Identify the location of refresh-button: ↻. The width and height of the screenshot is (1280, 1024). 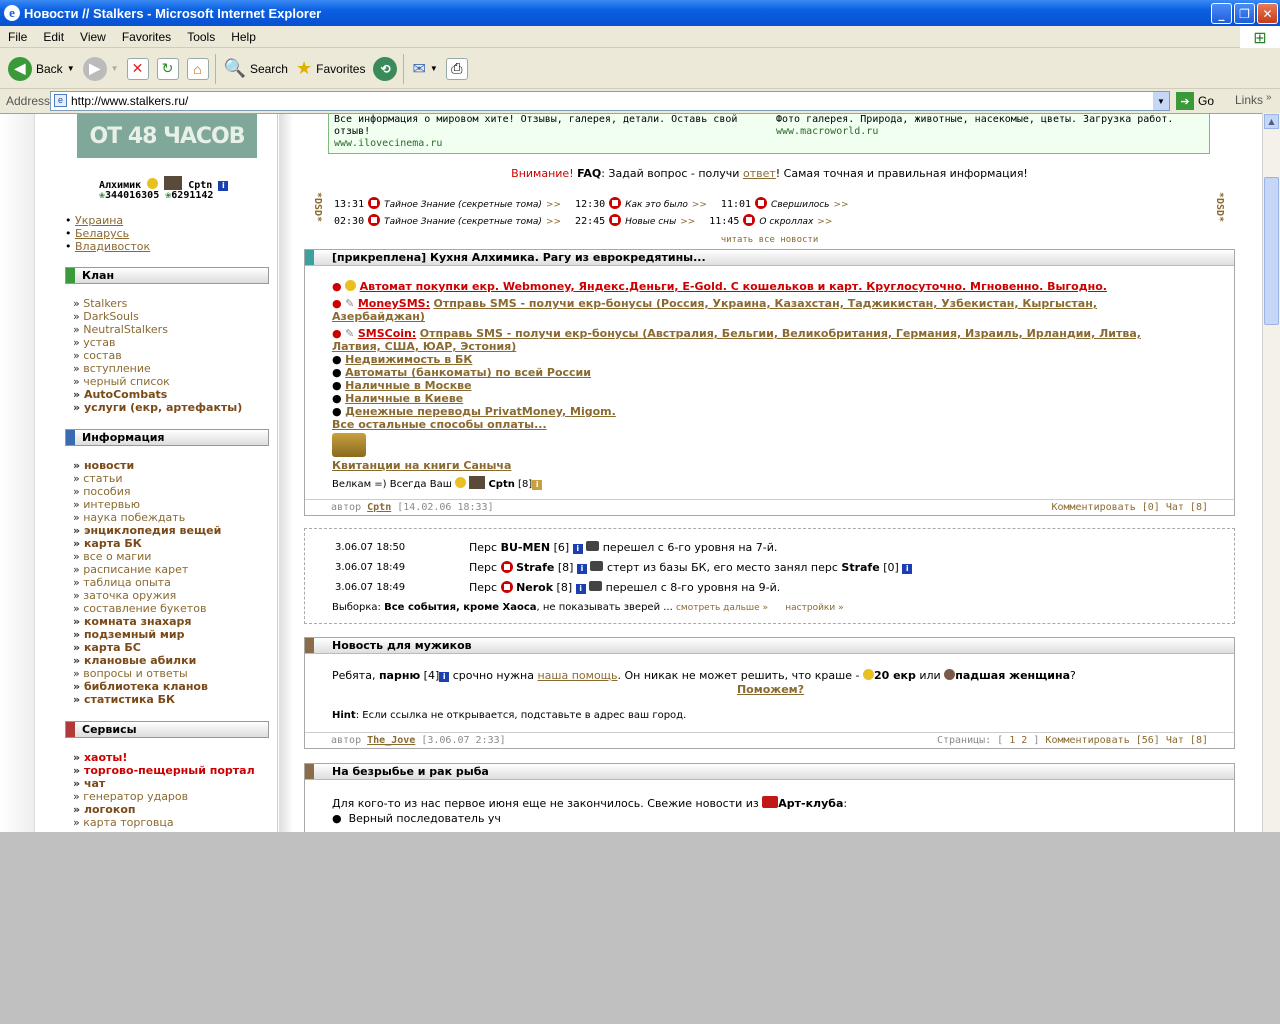
(167, 68).